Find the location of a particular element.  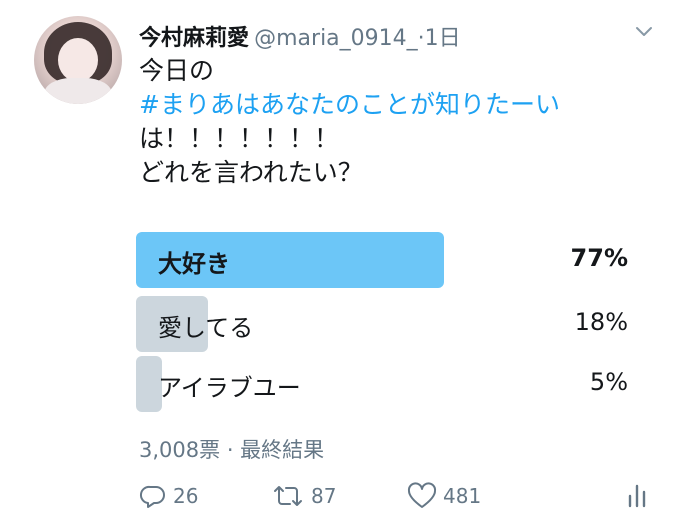

tweet-time: 1日 is located at coordinates (443, 38).